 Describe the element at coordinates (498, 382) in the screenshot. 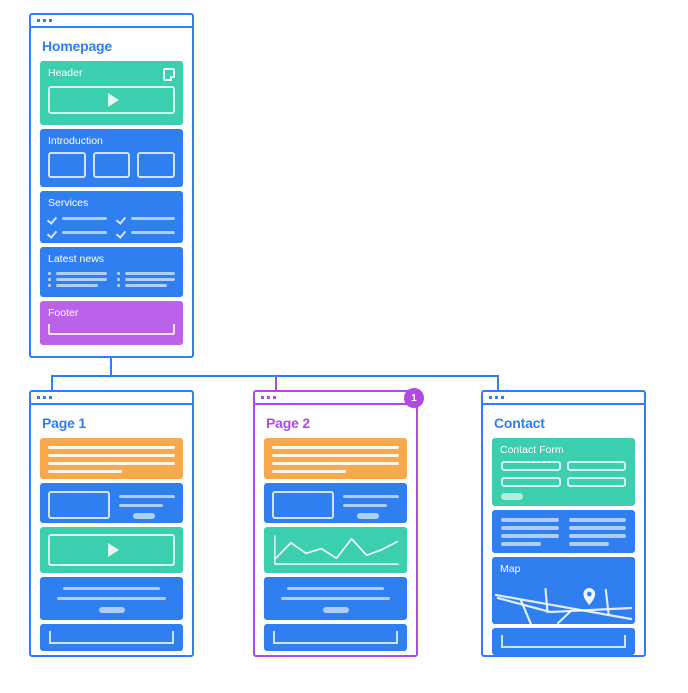

I see `connector-drop-contact` at that location.